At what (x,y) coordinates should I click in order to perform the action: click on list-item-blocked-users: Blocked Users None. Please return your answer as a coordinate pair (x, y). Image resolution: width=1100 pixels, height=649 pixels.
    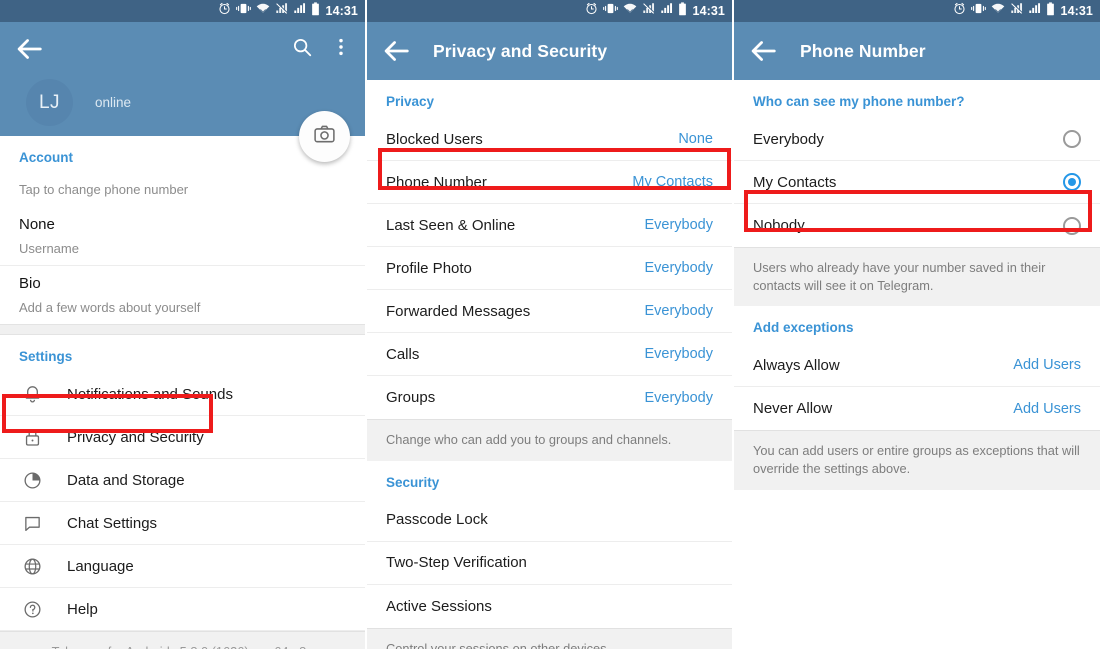
    Looking at the image, I should click on (549, 139).